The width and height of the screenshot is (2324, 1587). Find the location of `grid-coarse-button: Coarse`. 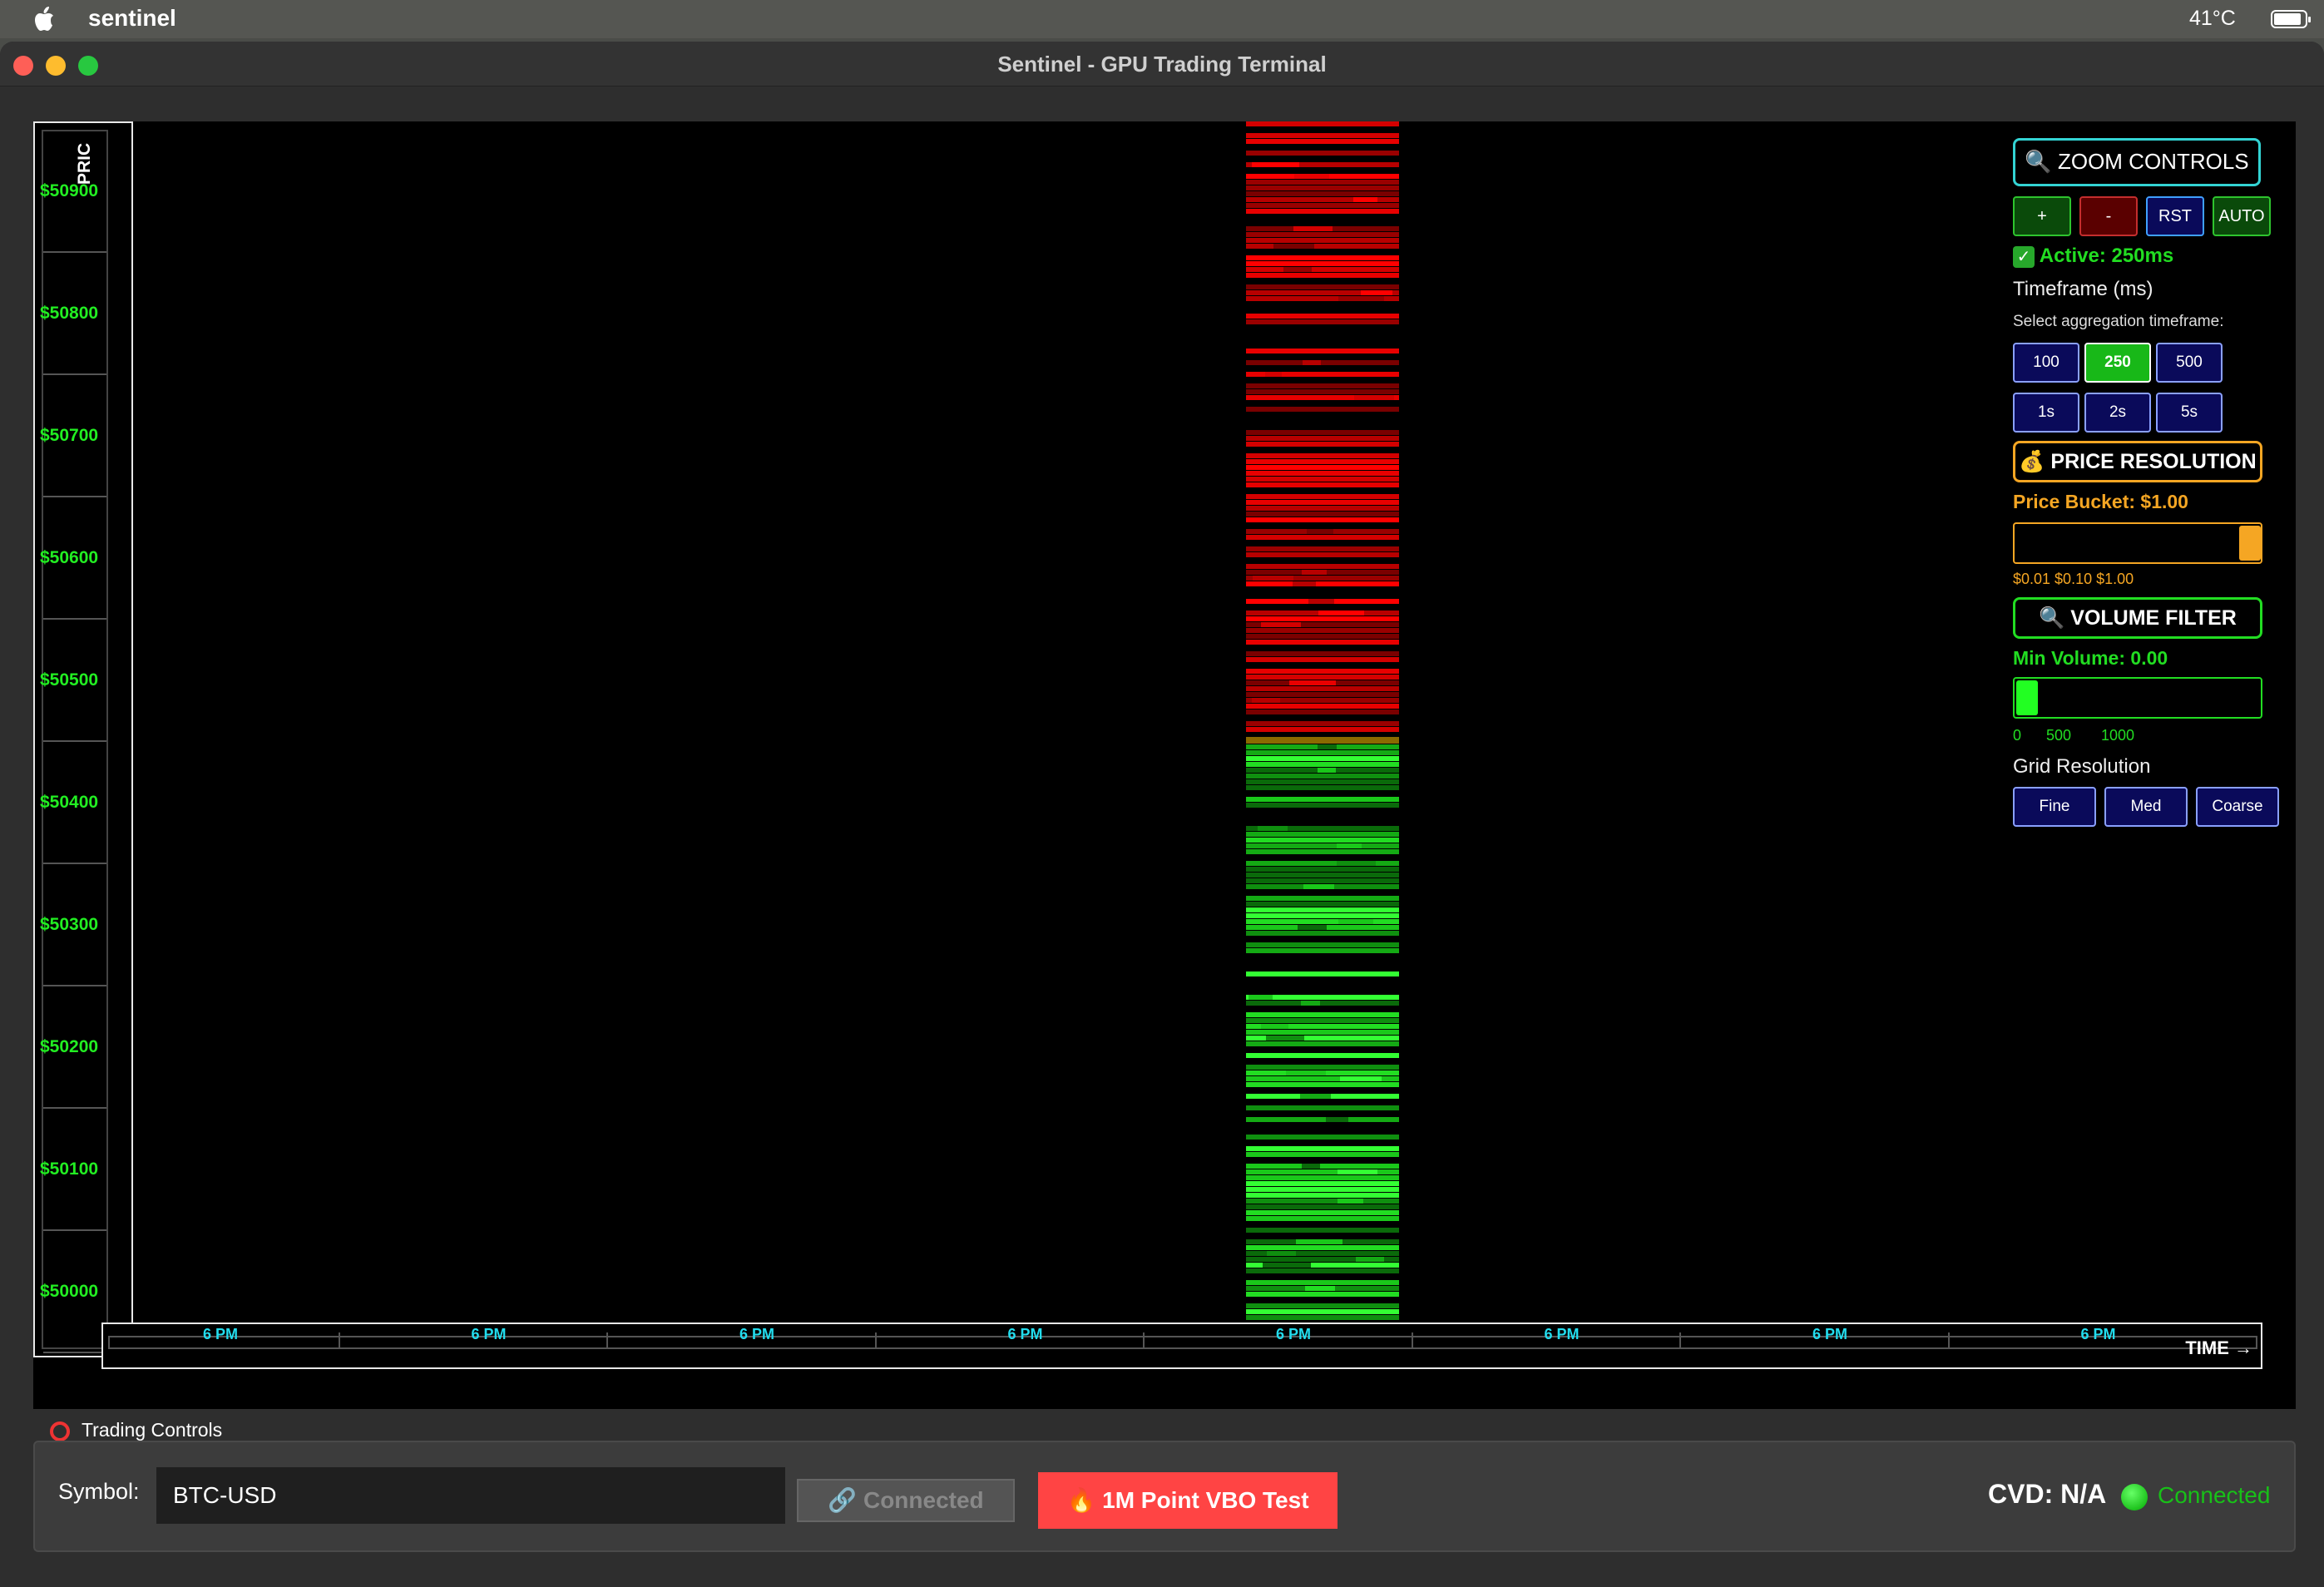

grid-coarse-button: Coarse is located at coordinates (2237, 807).